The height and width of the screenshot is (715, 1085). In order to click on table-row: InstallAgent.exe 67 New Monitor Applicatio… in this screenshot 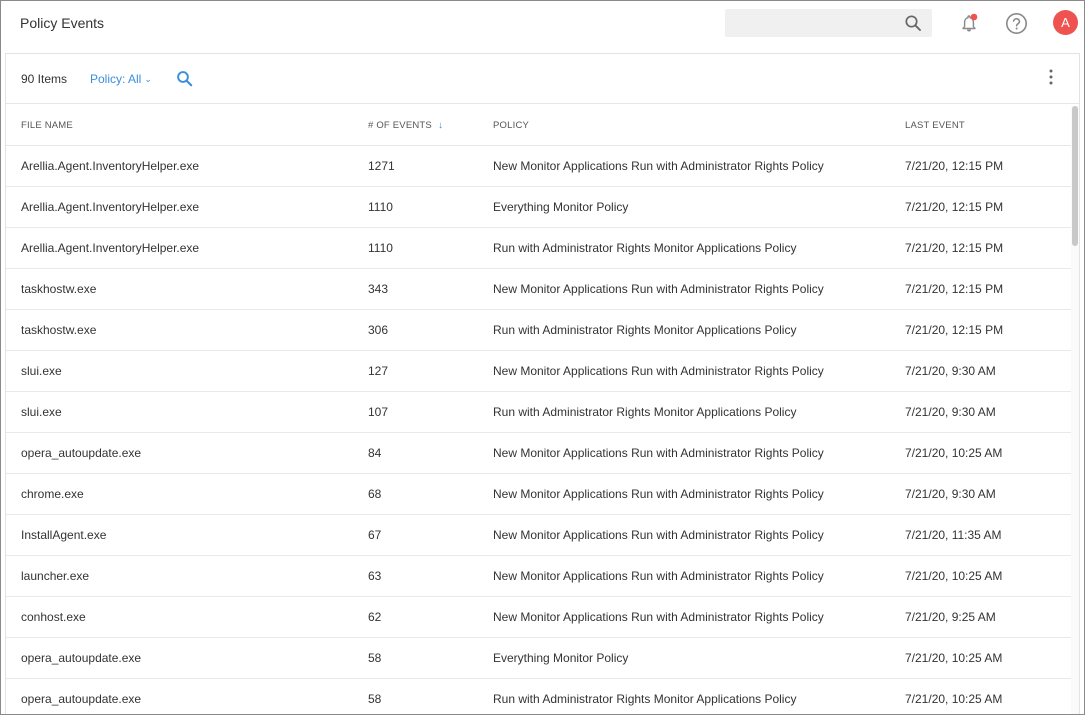, I will do `click(538, 535)`.